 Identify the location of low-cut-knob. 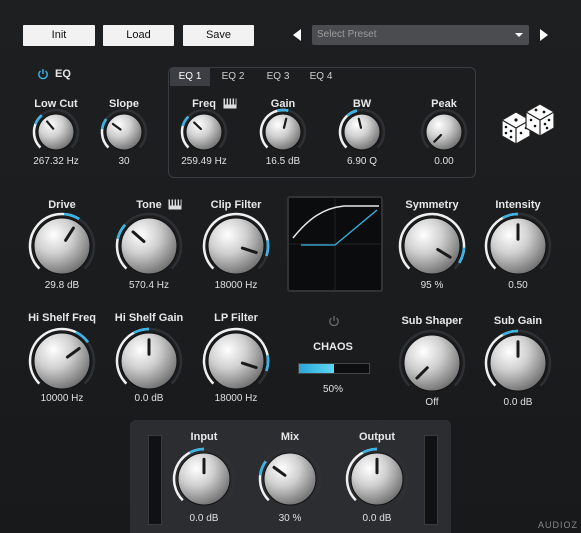
(56, 132).